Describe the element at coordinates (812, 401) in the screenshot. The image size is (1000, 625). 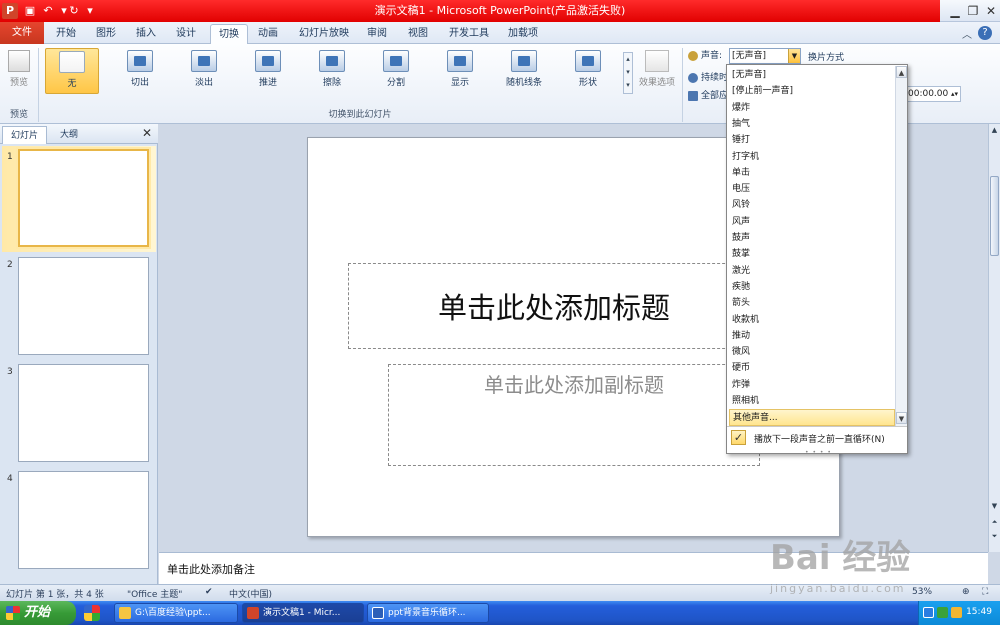
I see `sound-option: 照相机` at that location.